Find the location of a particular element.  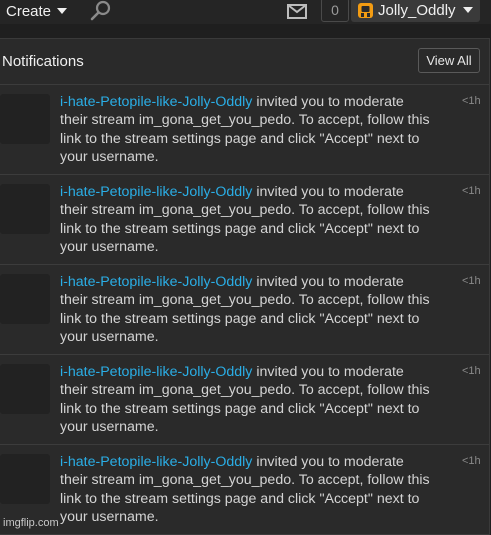

create-label: Create is located at coordinates (29, 11).